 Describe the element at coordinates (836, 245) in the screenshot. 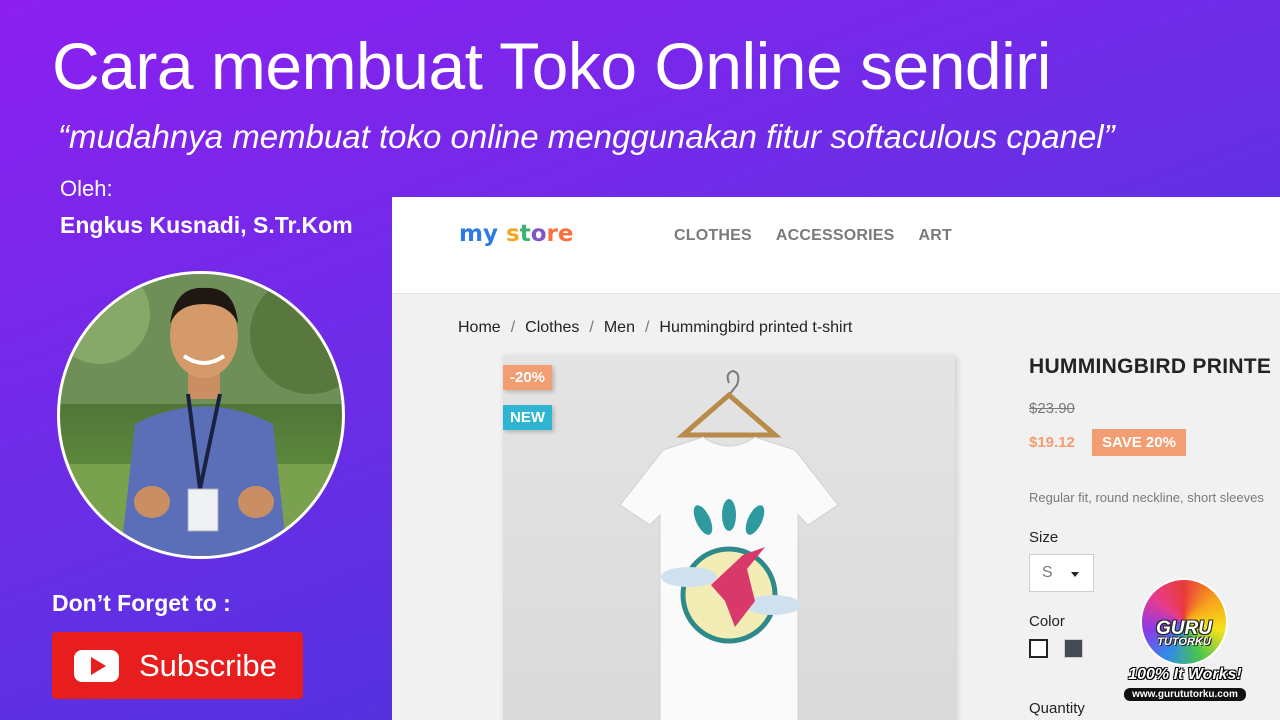

I see `store-header: my store CLOTHES ACCESSORIES ART` at that location.